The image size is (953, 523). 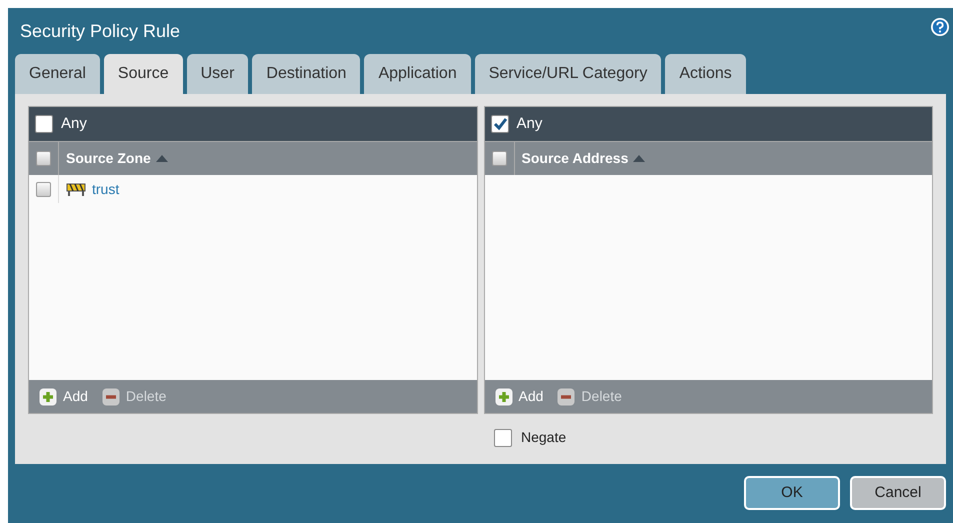 I want to click on cancel-button: Cancel, so click(x=898, y=493).